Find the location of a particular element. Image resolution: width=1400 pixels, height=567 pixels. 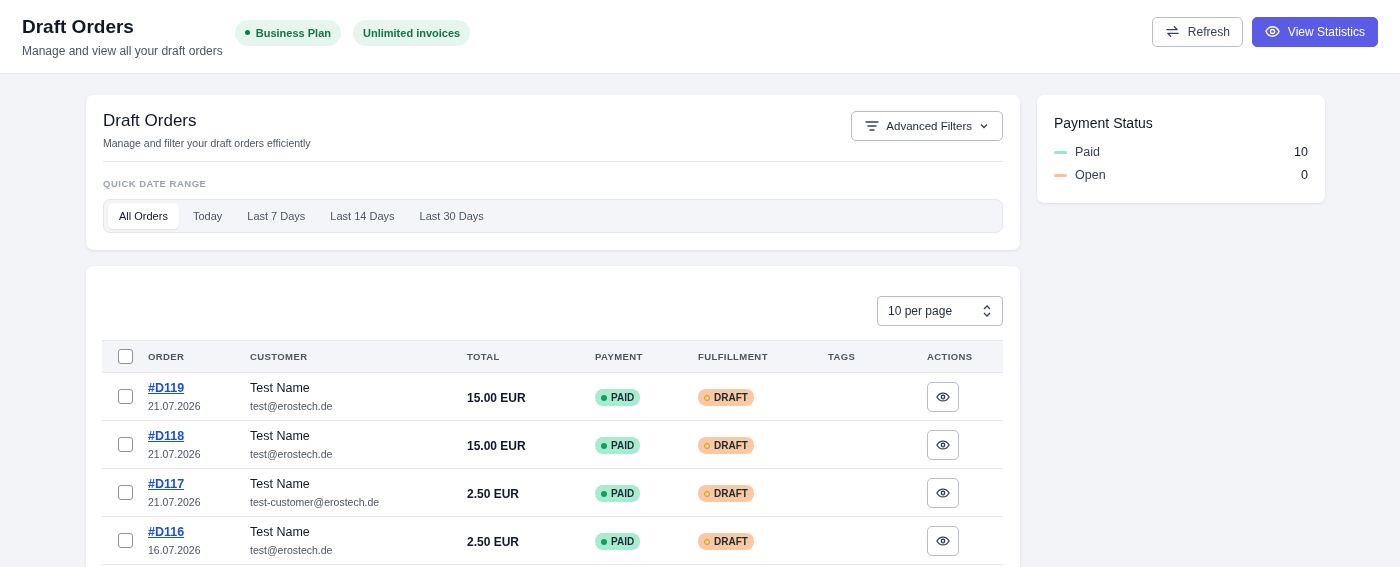

section-label: QUICK DATE RANGE is located at coordinates (155, 183).